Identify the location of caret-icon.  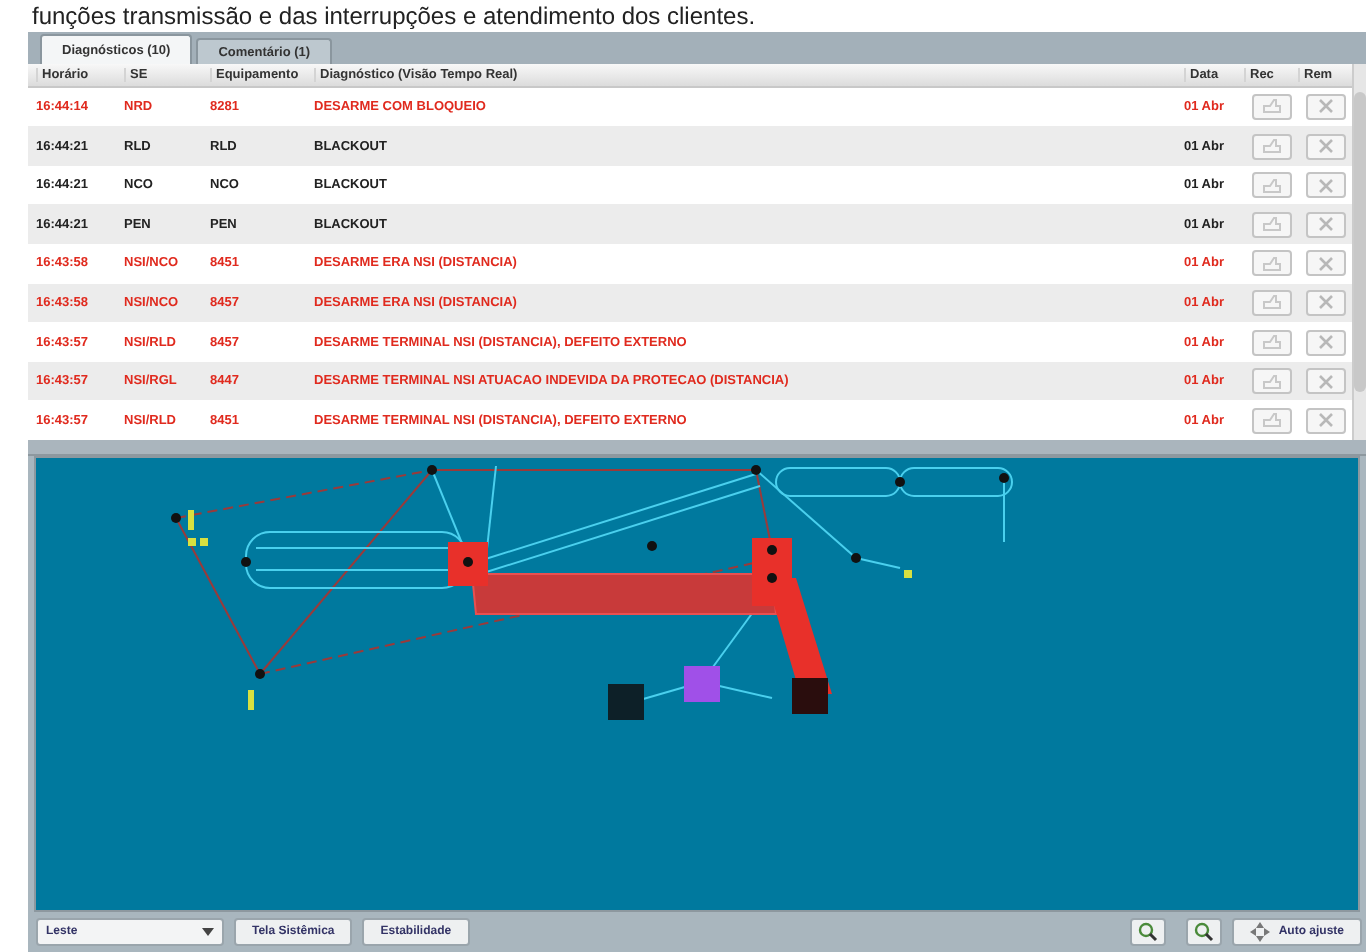
(208, 932).